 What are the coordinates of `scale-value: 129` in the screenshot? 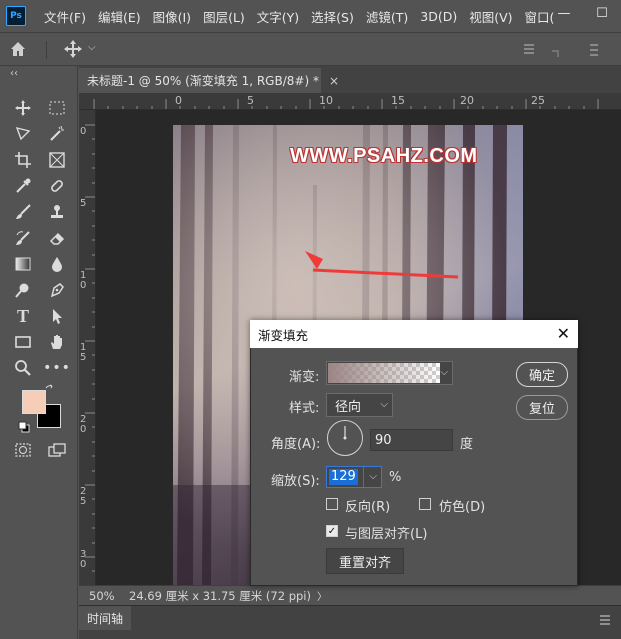 It's located at (343, 477).